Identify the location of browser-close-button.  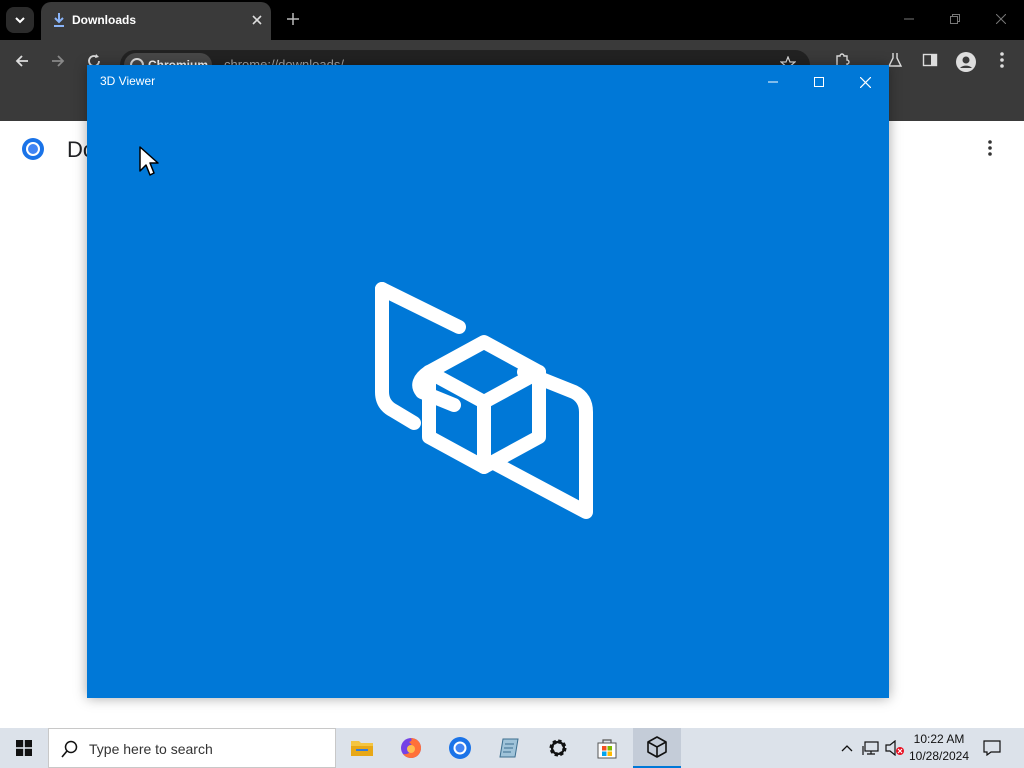
(1001, 20).